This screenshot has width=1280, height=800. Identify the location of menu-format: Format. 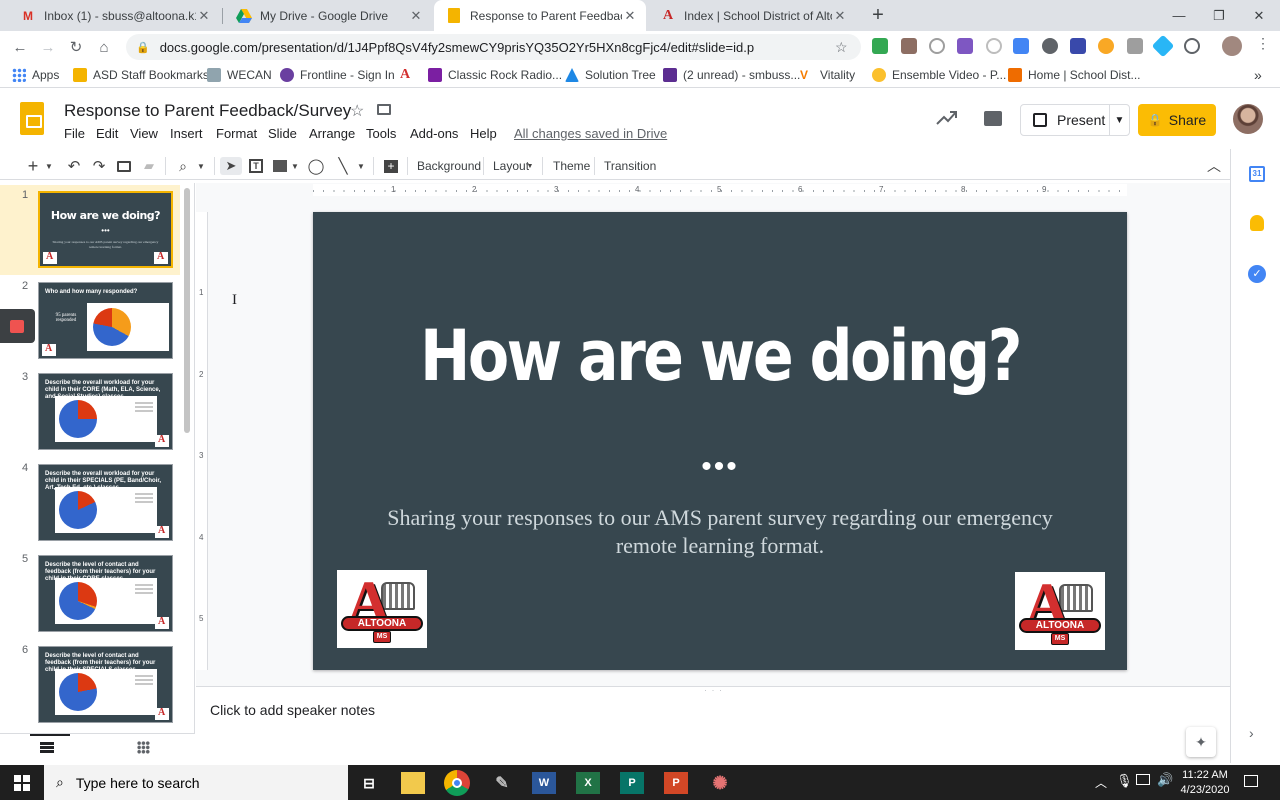
(236, 133).